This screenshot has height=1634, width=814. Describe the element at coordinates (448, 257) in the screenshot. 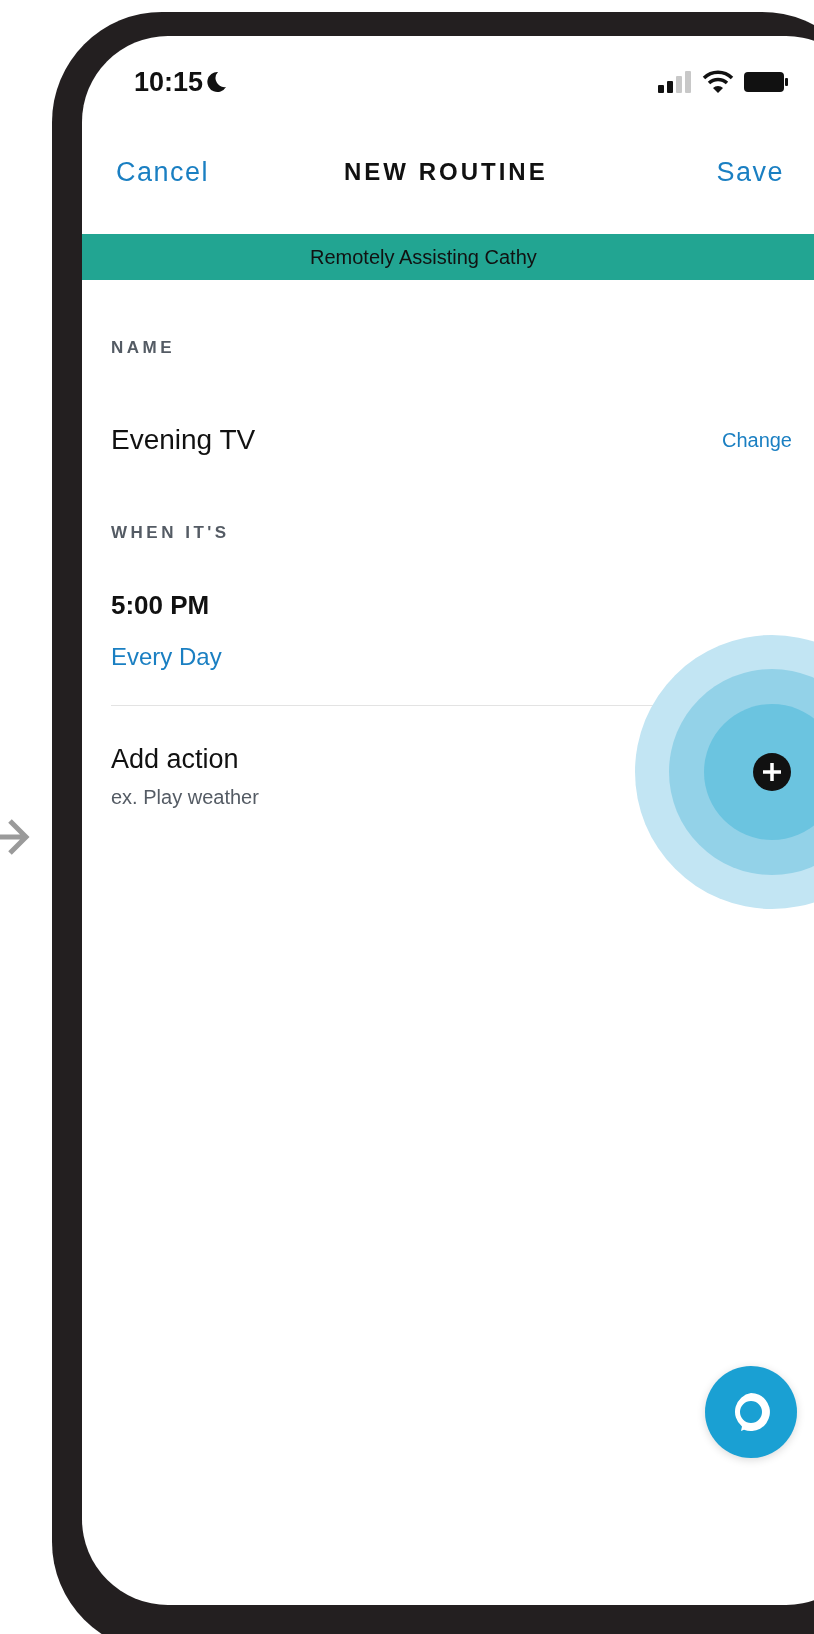

I see `assist-banner: Remotely Assisting Cathy` at that location.